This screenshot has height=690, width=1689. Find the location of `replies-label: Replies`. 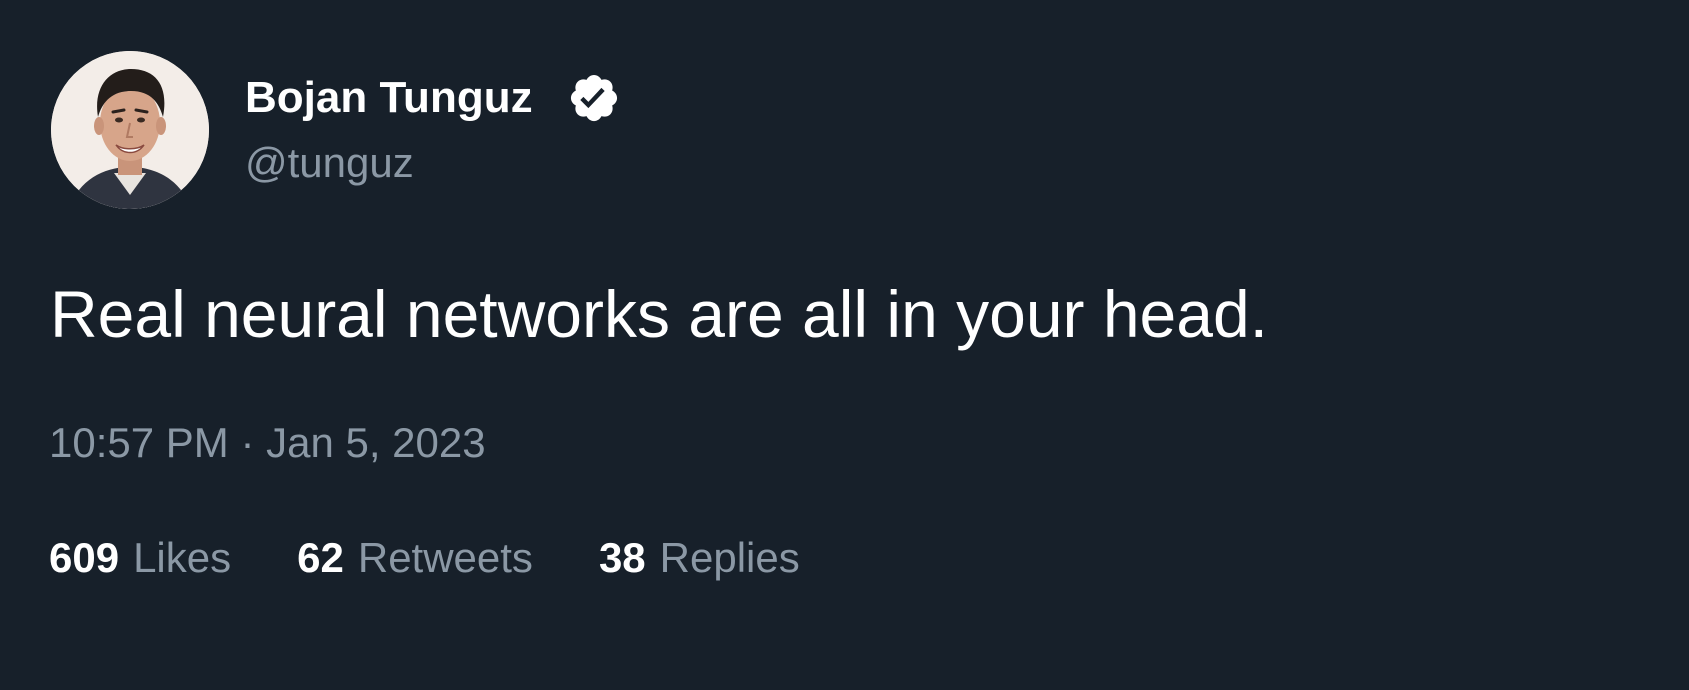

replies-label: Replies is located at coordinates (729, 557).